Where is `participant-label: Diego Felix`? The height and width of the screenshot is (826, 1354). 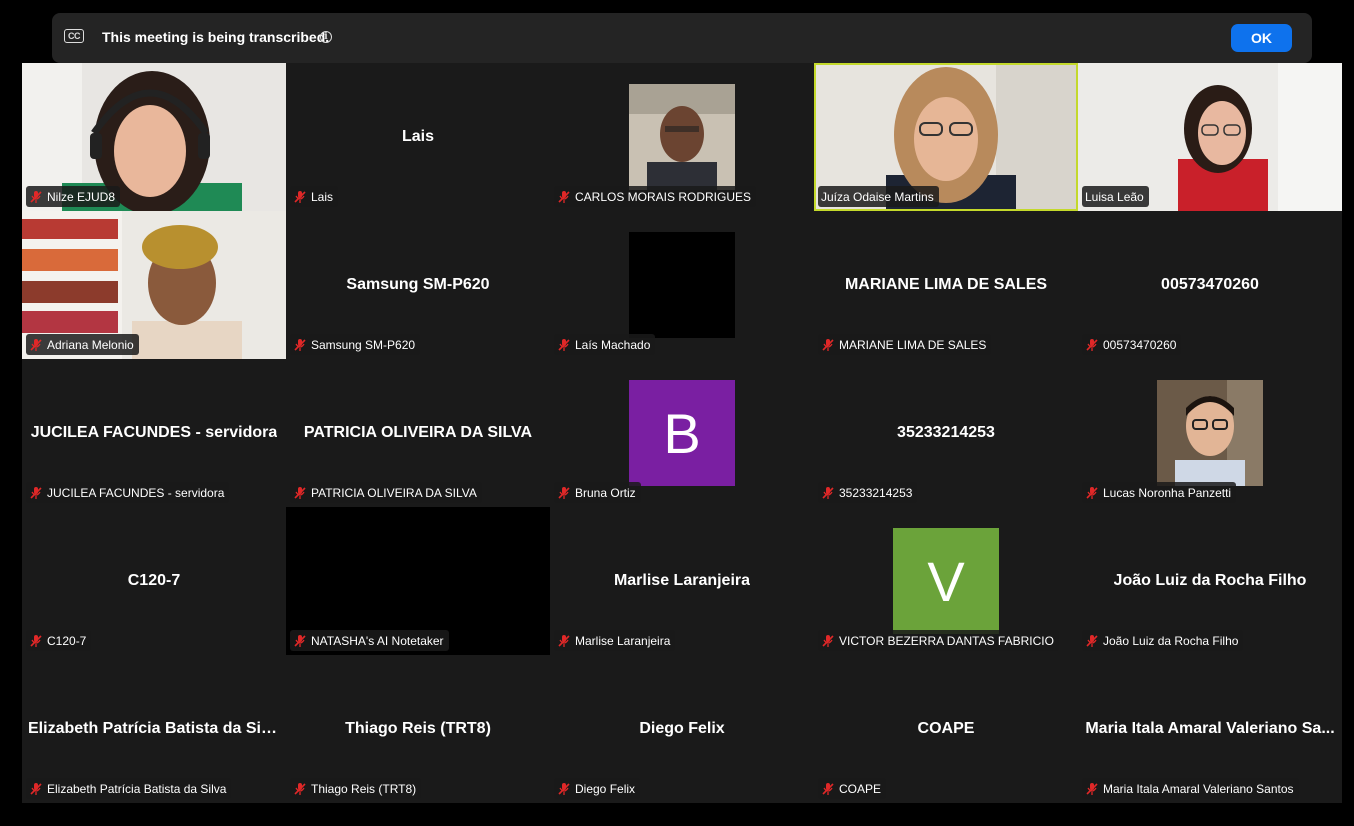
participant-label: Diego Felix is located at coordinates (597, 788).